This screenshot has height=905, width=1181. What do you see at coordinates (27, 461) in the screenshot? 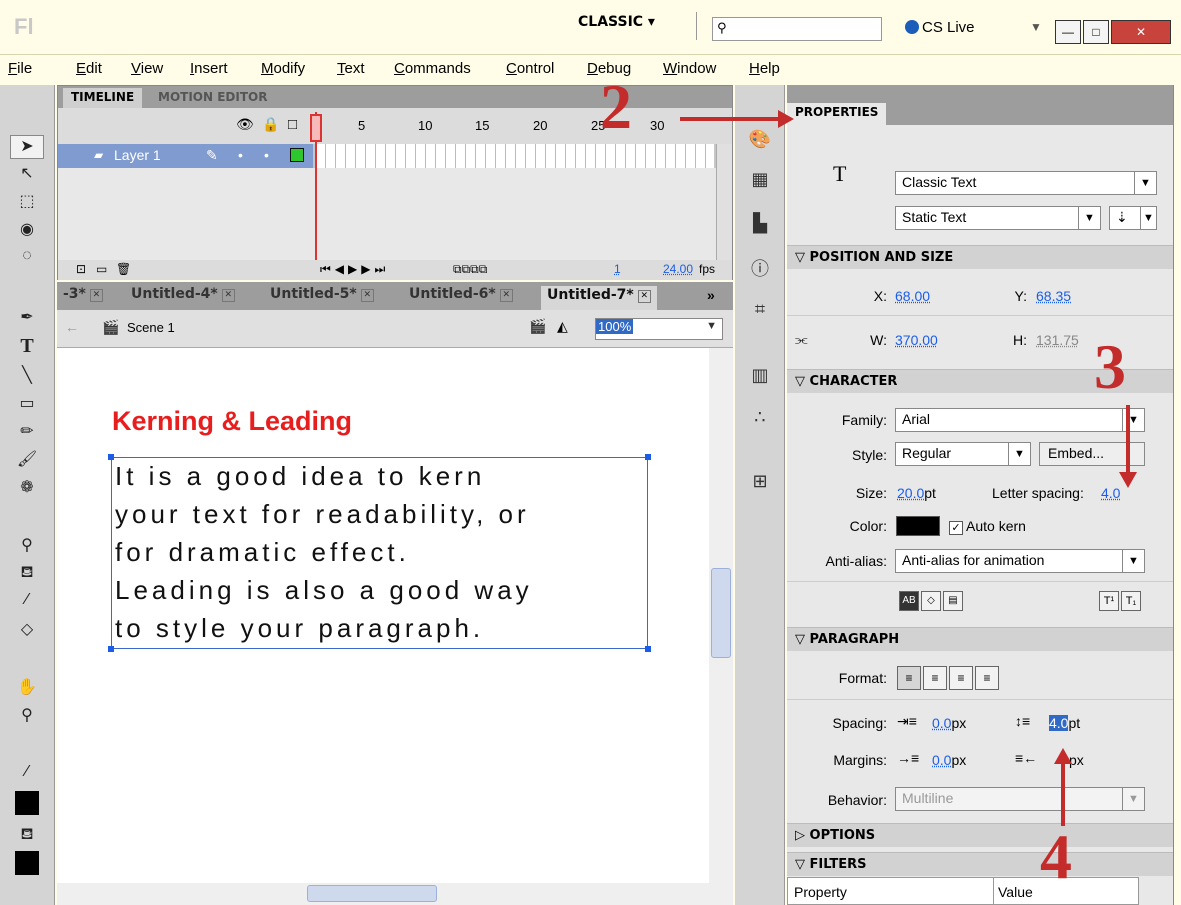
I see `brush-tool-icon: 🖌` at bounding box center [27, 461].